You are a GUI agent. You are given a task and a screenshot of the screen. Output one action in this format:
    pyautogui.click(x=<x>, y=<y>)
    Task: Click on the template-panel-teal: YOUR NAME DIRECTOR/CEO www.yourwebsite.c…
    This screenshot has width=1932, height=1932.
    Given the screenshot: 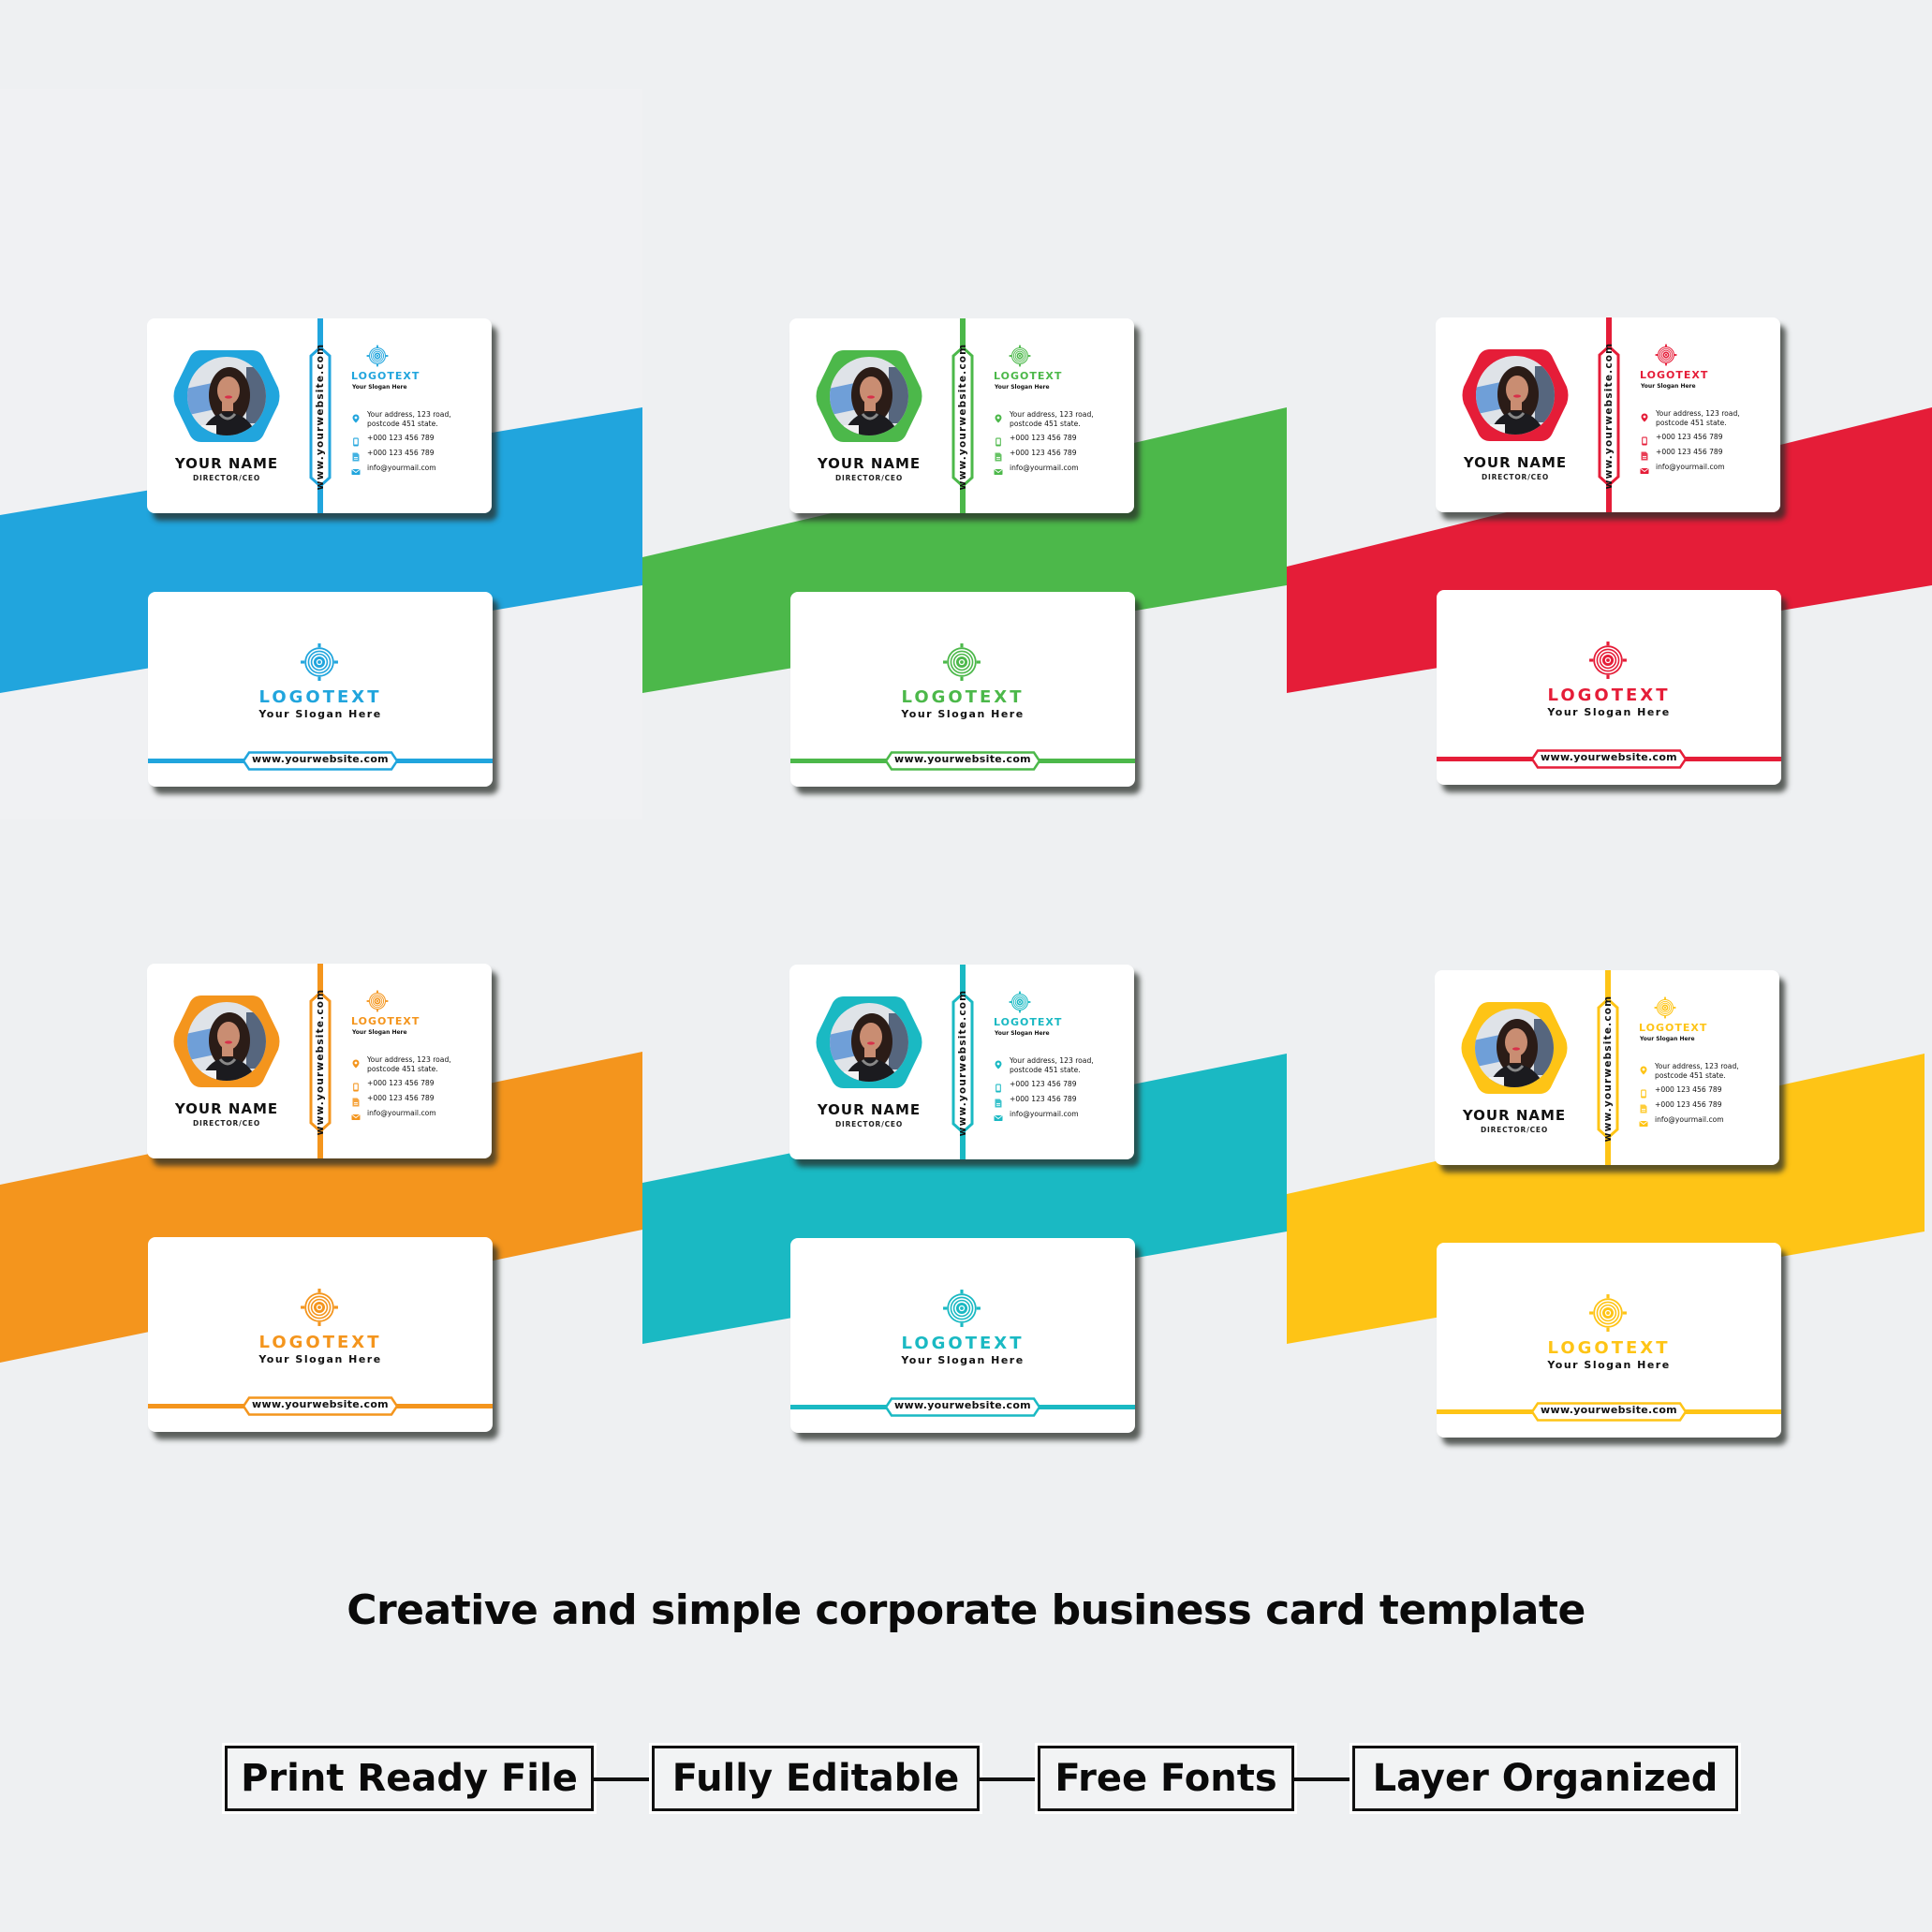 What is the action you would take?
    pyautogui.click(x=964, y=1156)
    